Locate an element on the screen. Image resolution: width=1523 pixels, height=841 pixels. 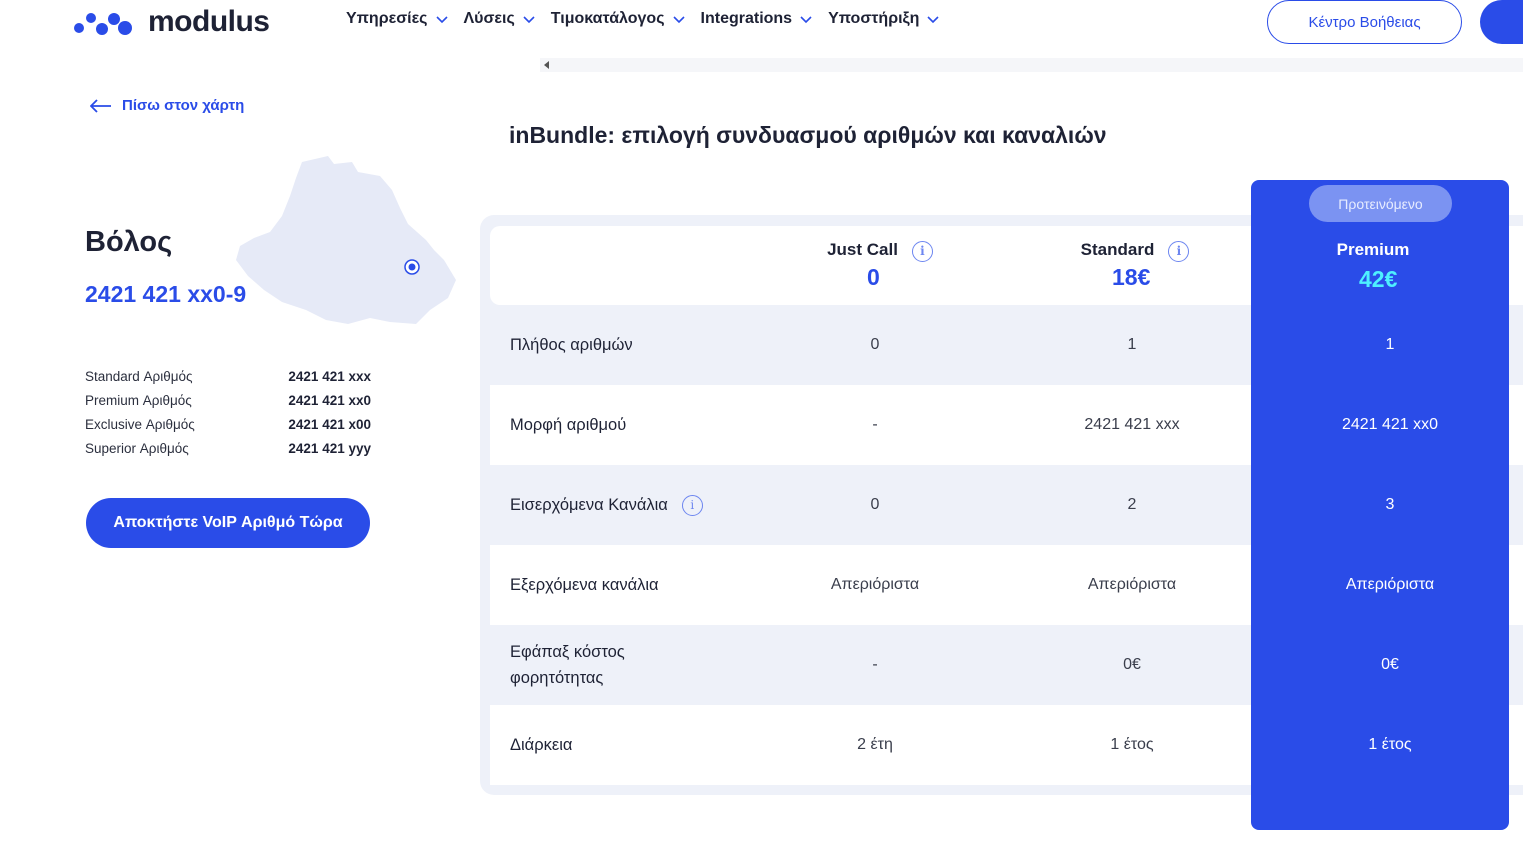
plan-price: 18€ is located at coordinates (1131, 277).